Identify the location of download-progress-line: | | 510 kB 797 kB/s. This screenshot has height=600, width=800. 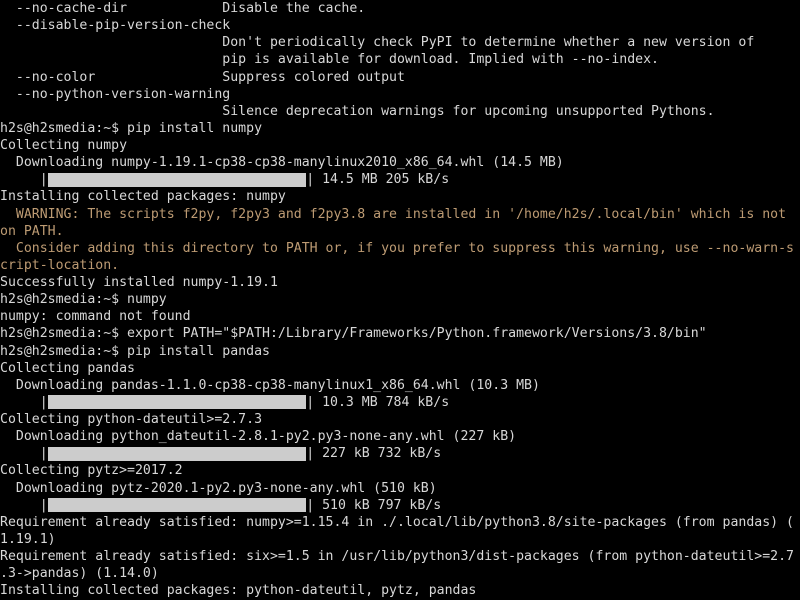
(400, 505).